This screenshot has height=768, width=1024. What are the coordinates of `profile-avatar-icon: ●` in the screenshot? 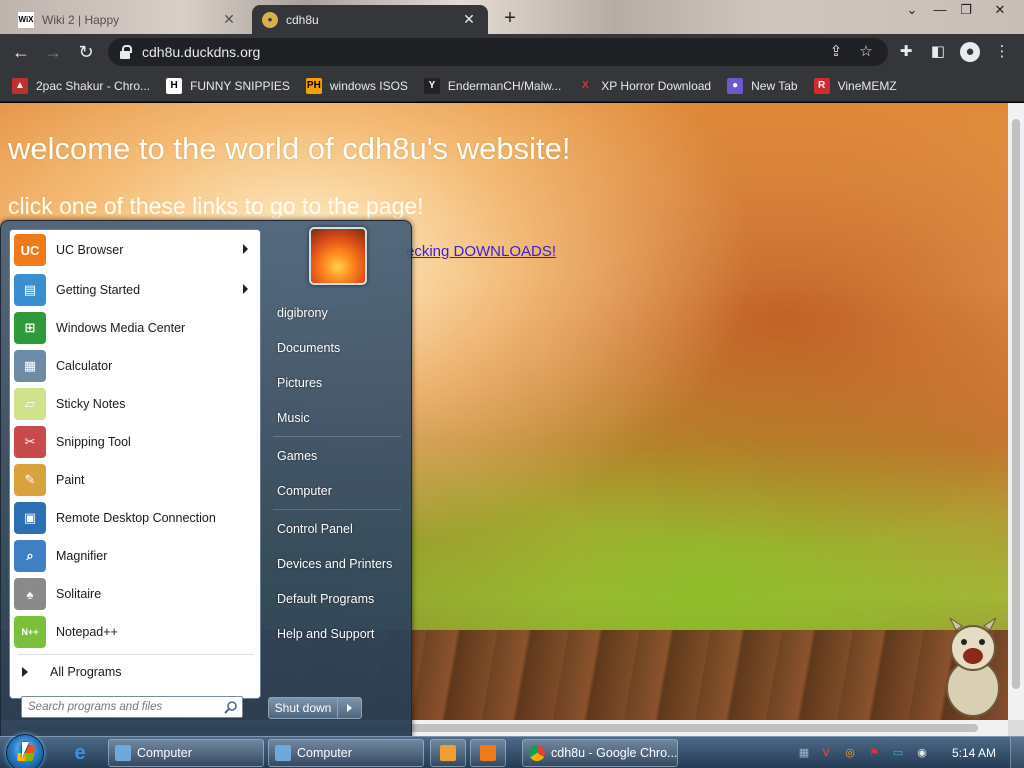 It's located at (970, 52).